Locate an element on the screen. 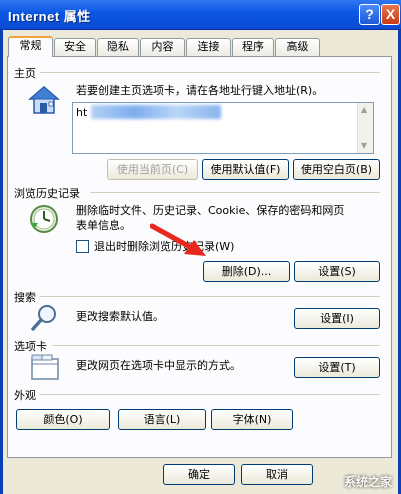 This screenshot has width=401, height=494. tabs-settings-button: 设置(T) is located at coordinates (337, 367).